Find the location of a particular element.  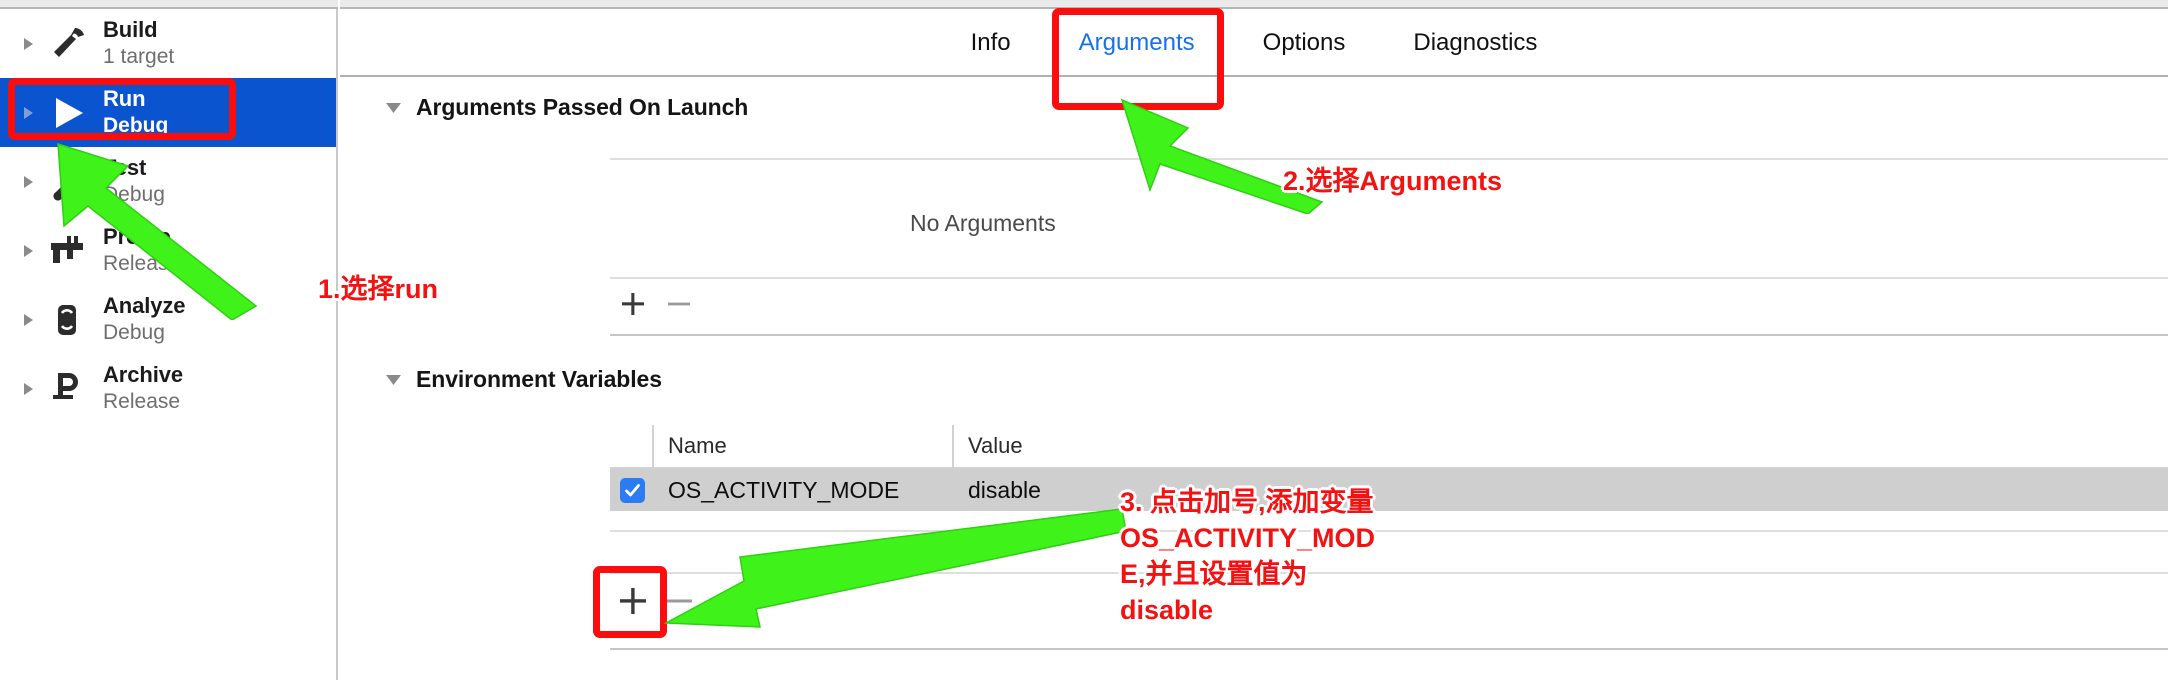

sidebar-item-title: Analyze is located at coordinates (144, 306).